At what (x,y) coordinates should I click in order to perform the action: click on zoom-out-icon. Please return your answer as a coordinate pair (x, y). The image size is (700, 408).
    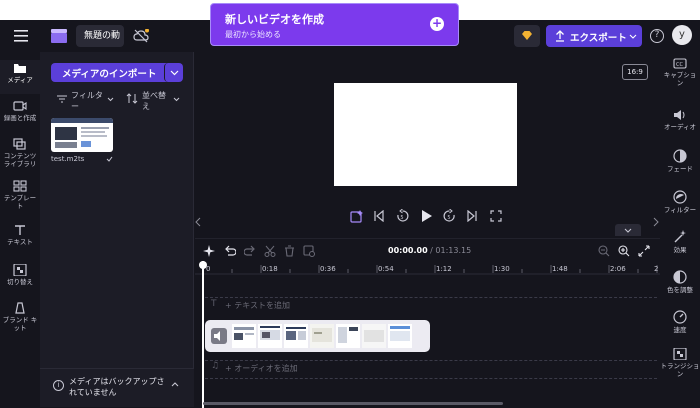
    Looking at the image, I should click on (604, 251).